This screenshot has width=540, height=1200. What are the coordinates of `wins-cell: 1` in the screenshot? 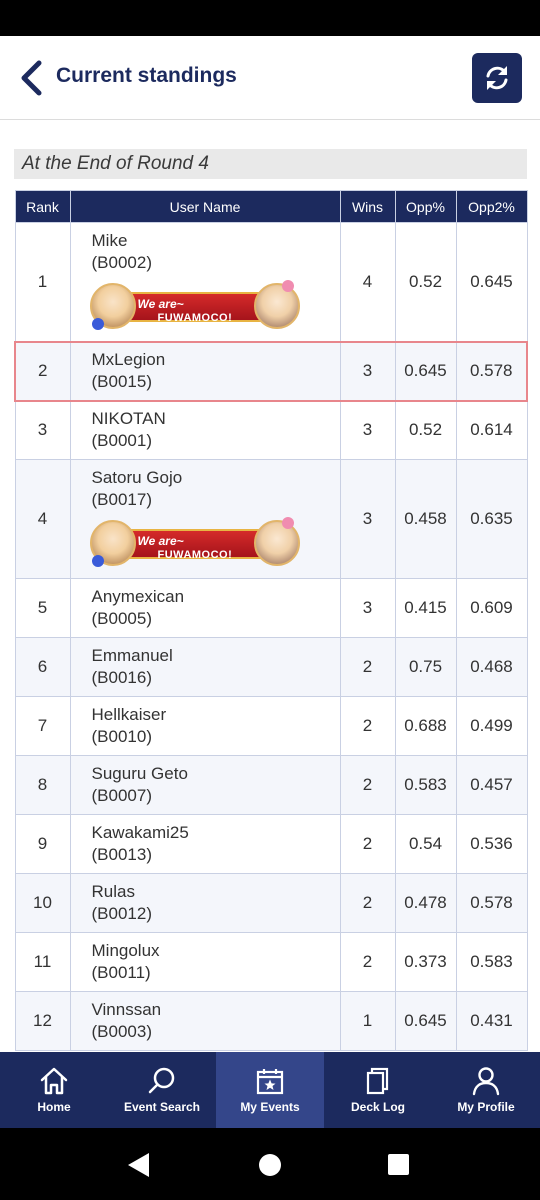 It's located at (367, 1021).